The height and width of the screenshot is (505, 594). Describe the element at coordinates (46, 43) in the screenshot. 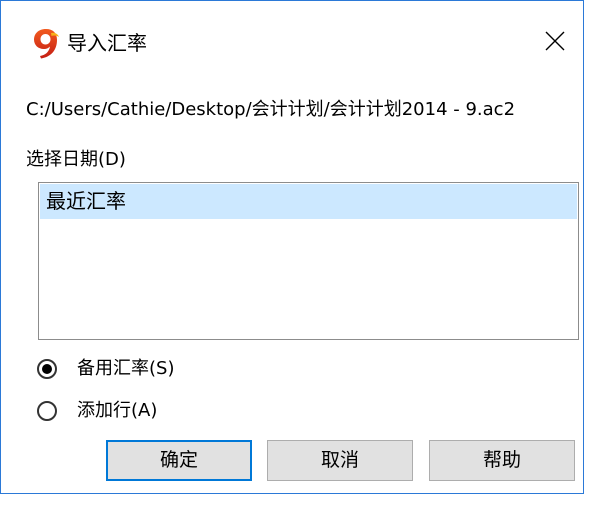

I see `app-logo-9-icon` at that location.